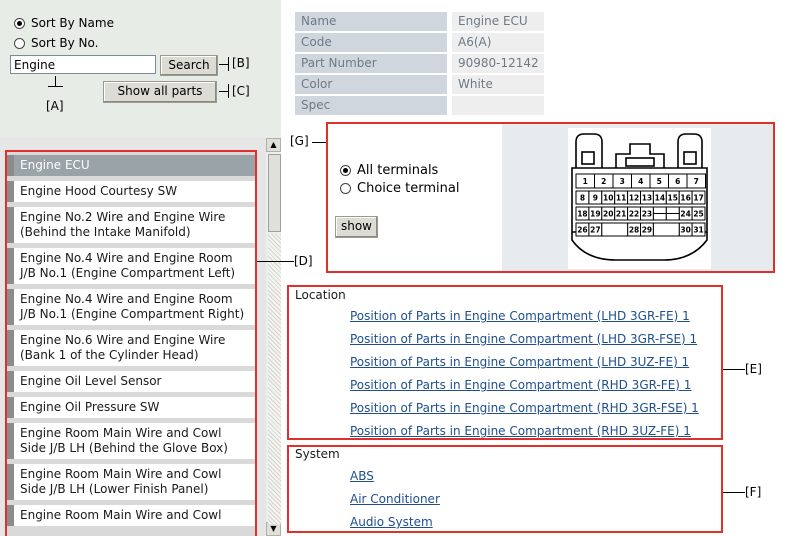  I want to click on connector-pin-label: 21, so click(621, 214).